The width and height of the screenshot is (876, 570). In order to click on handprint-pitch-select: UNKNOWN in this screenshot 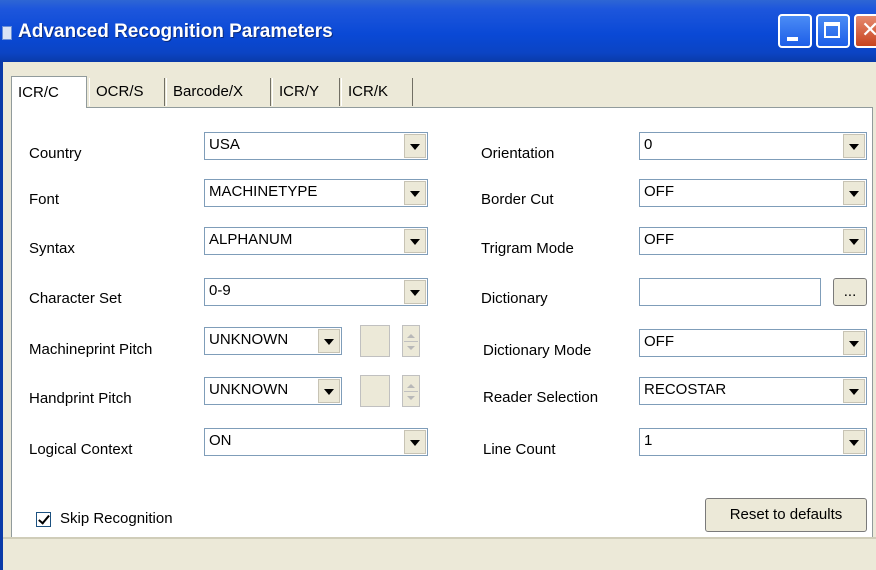, I will do `click(273, 391)`.